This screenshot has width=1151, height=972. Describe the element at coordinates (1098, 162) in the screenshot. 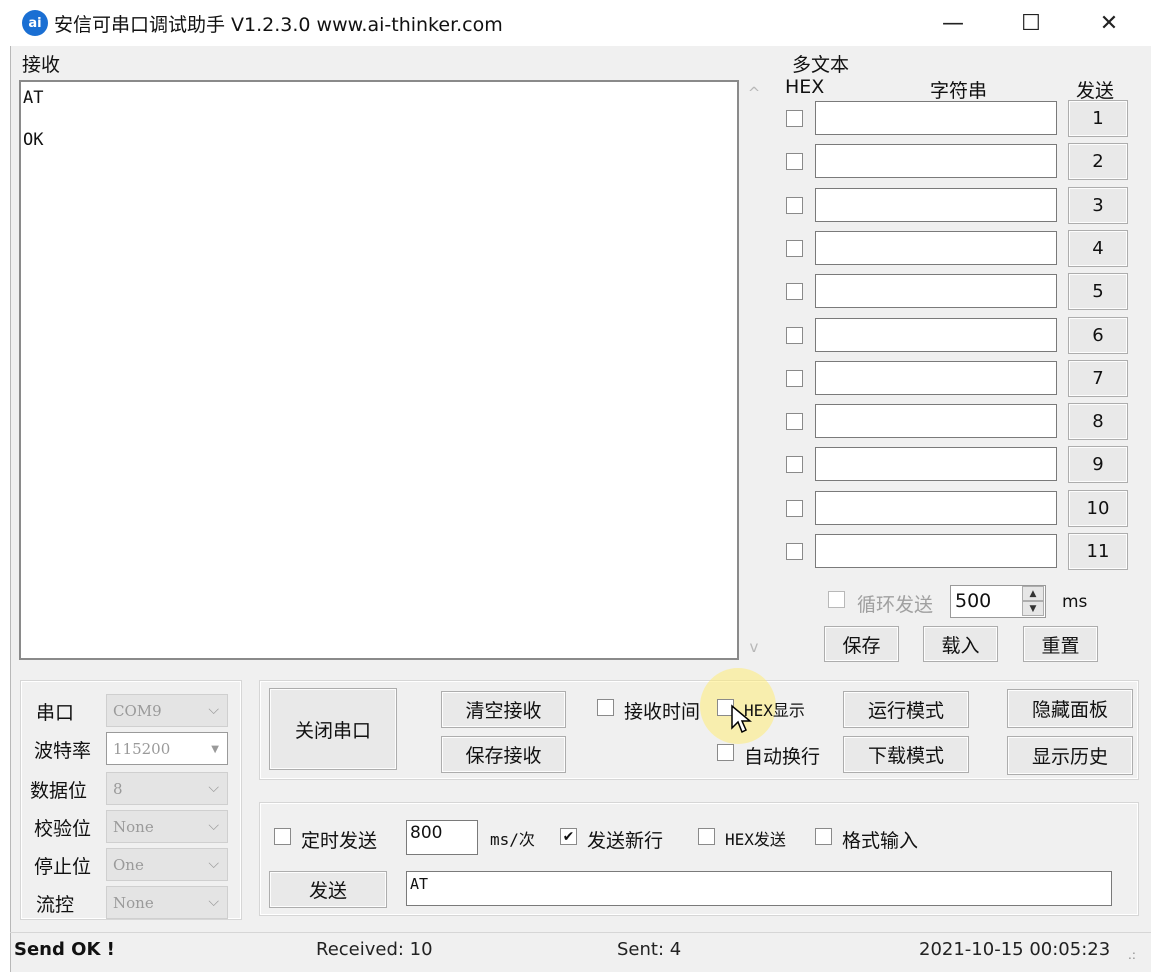

I see `multitext-send-button-2: 2` at that location.